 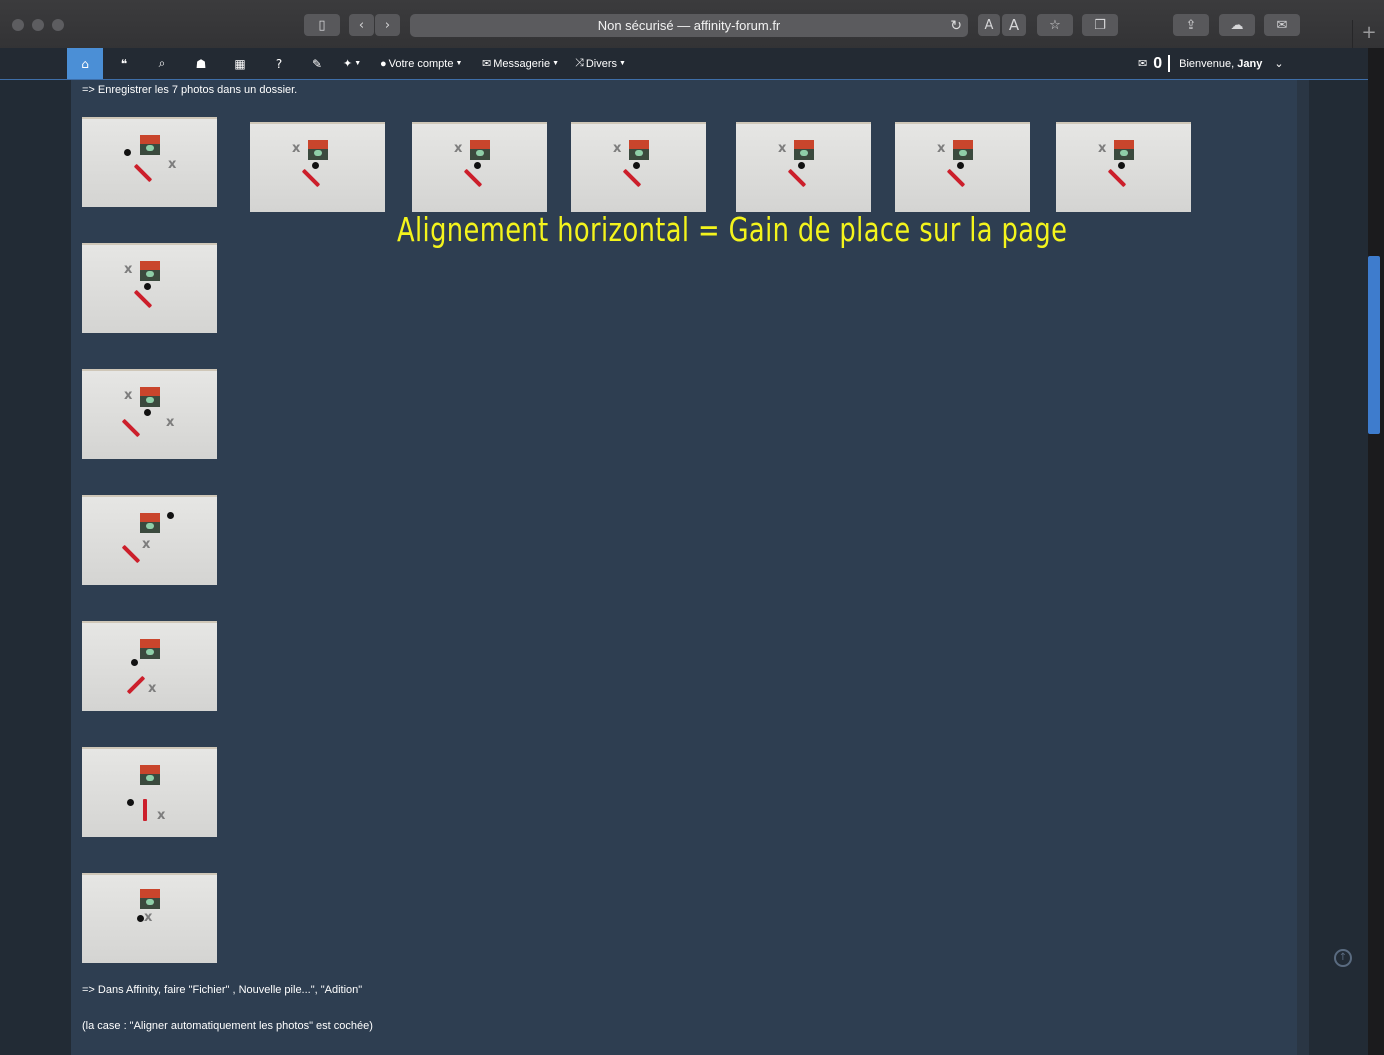 What do you see at coordinates (1374, 345) in the screenshot?
I see `scrollbar-thumb` at bounding box center [1374, 345].